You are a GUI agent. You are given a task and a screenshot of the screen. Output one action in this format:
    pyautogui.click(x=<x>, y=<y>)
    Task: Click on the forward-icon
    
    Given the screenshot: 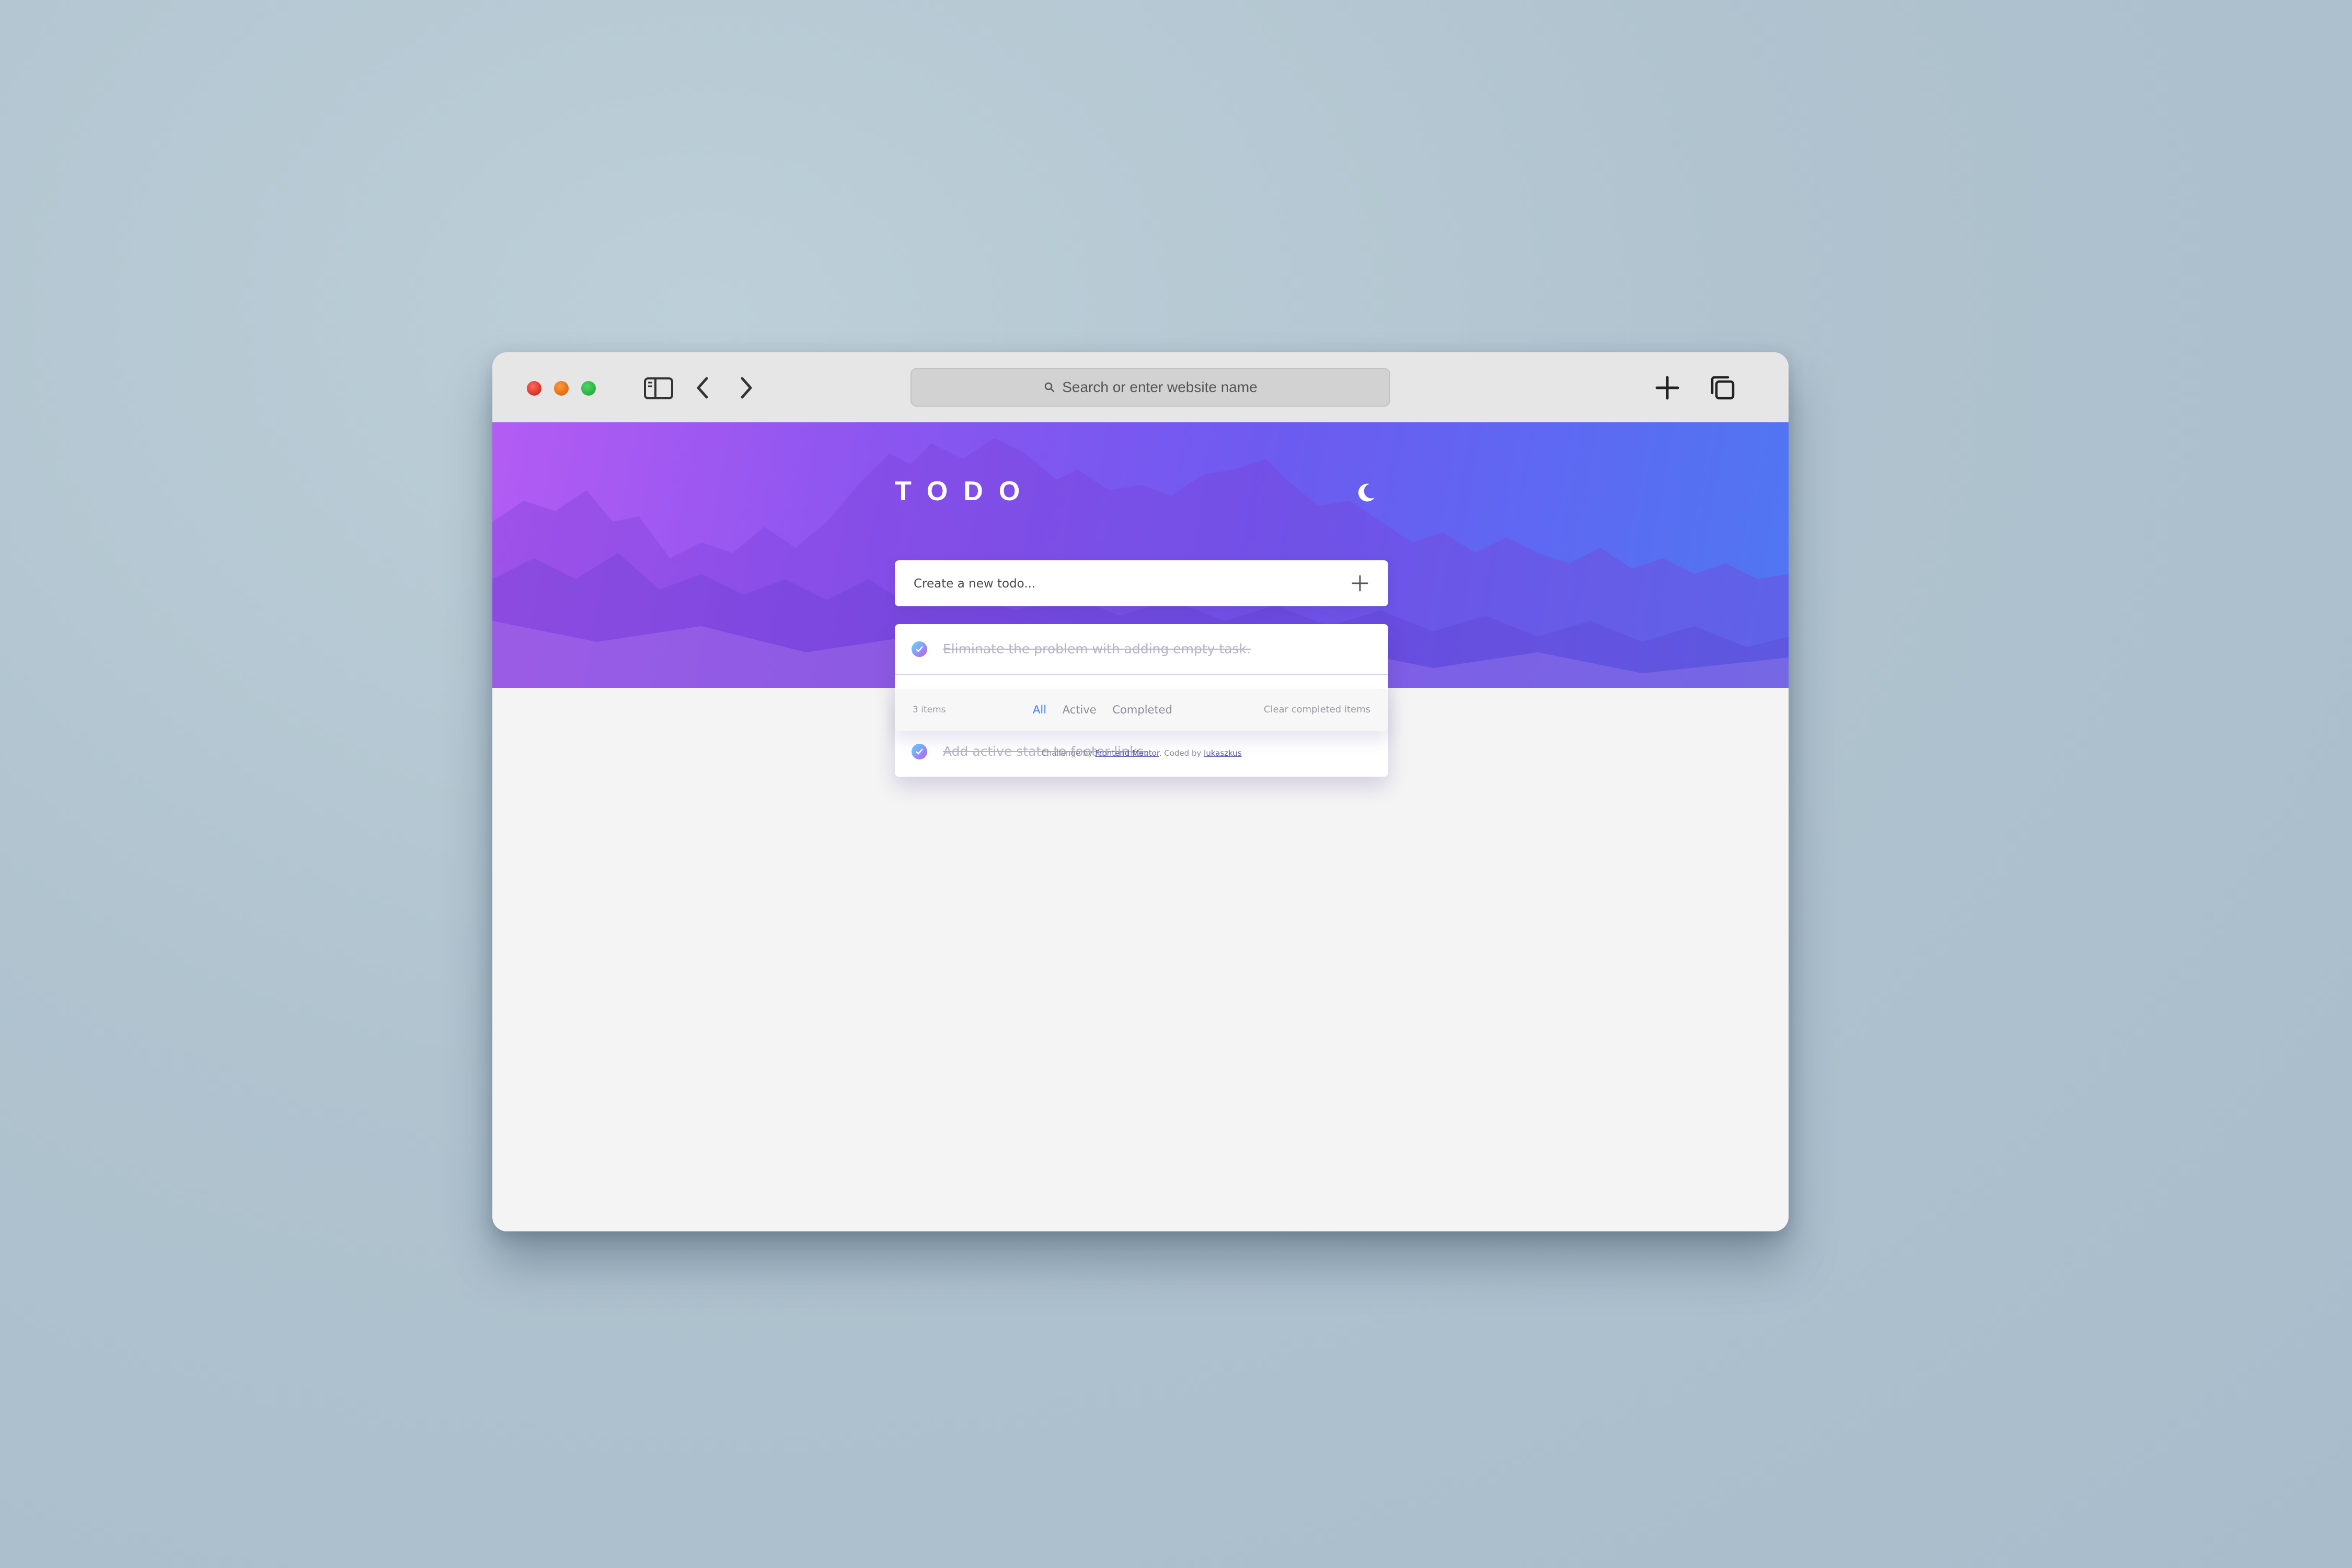 What is the action you would take?
    pyautogui.click(x=745, y=388)
    